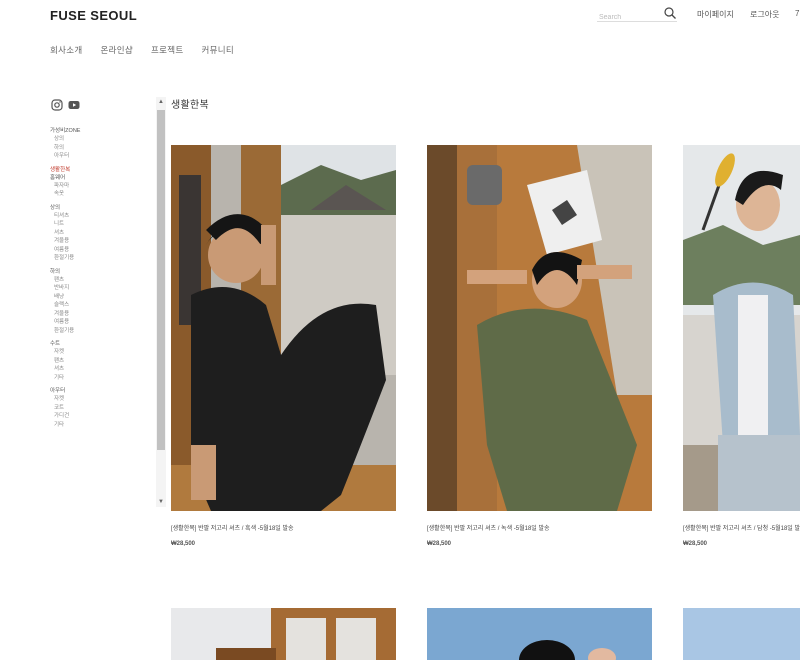 Image resolution: width=800 pixels, height=660 pixels. I want to click on page-title: 생활한복, so click(190, 105).